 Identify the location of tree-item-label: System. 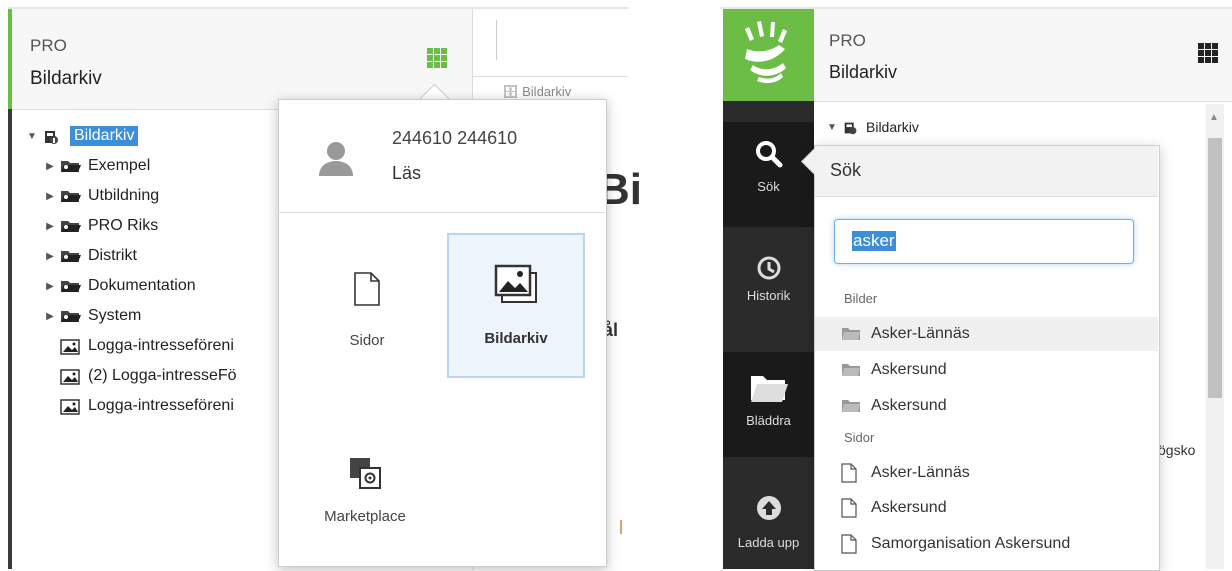
(114, 316).